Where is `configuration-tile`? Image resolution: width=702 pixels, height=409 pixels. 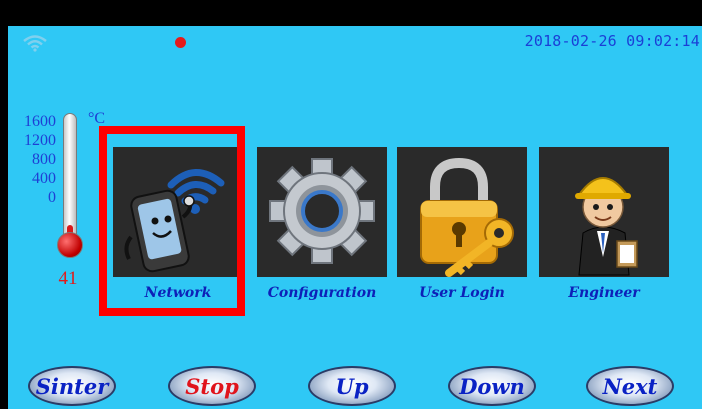 configuration-tile is located at coordinates (322, 212).